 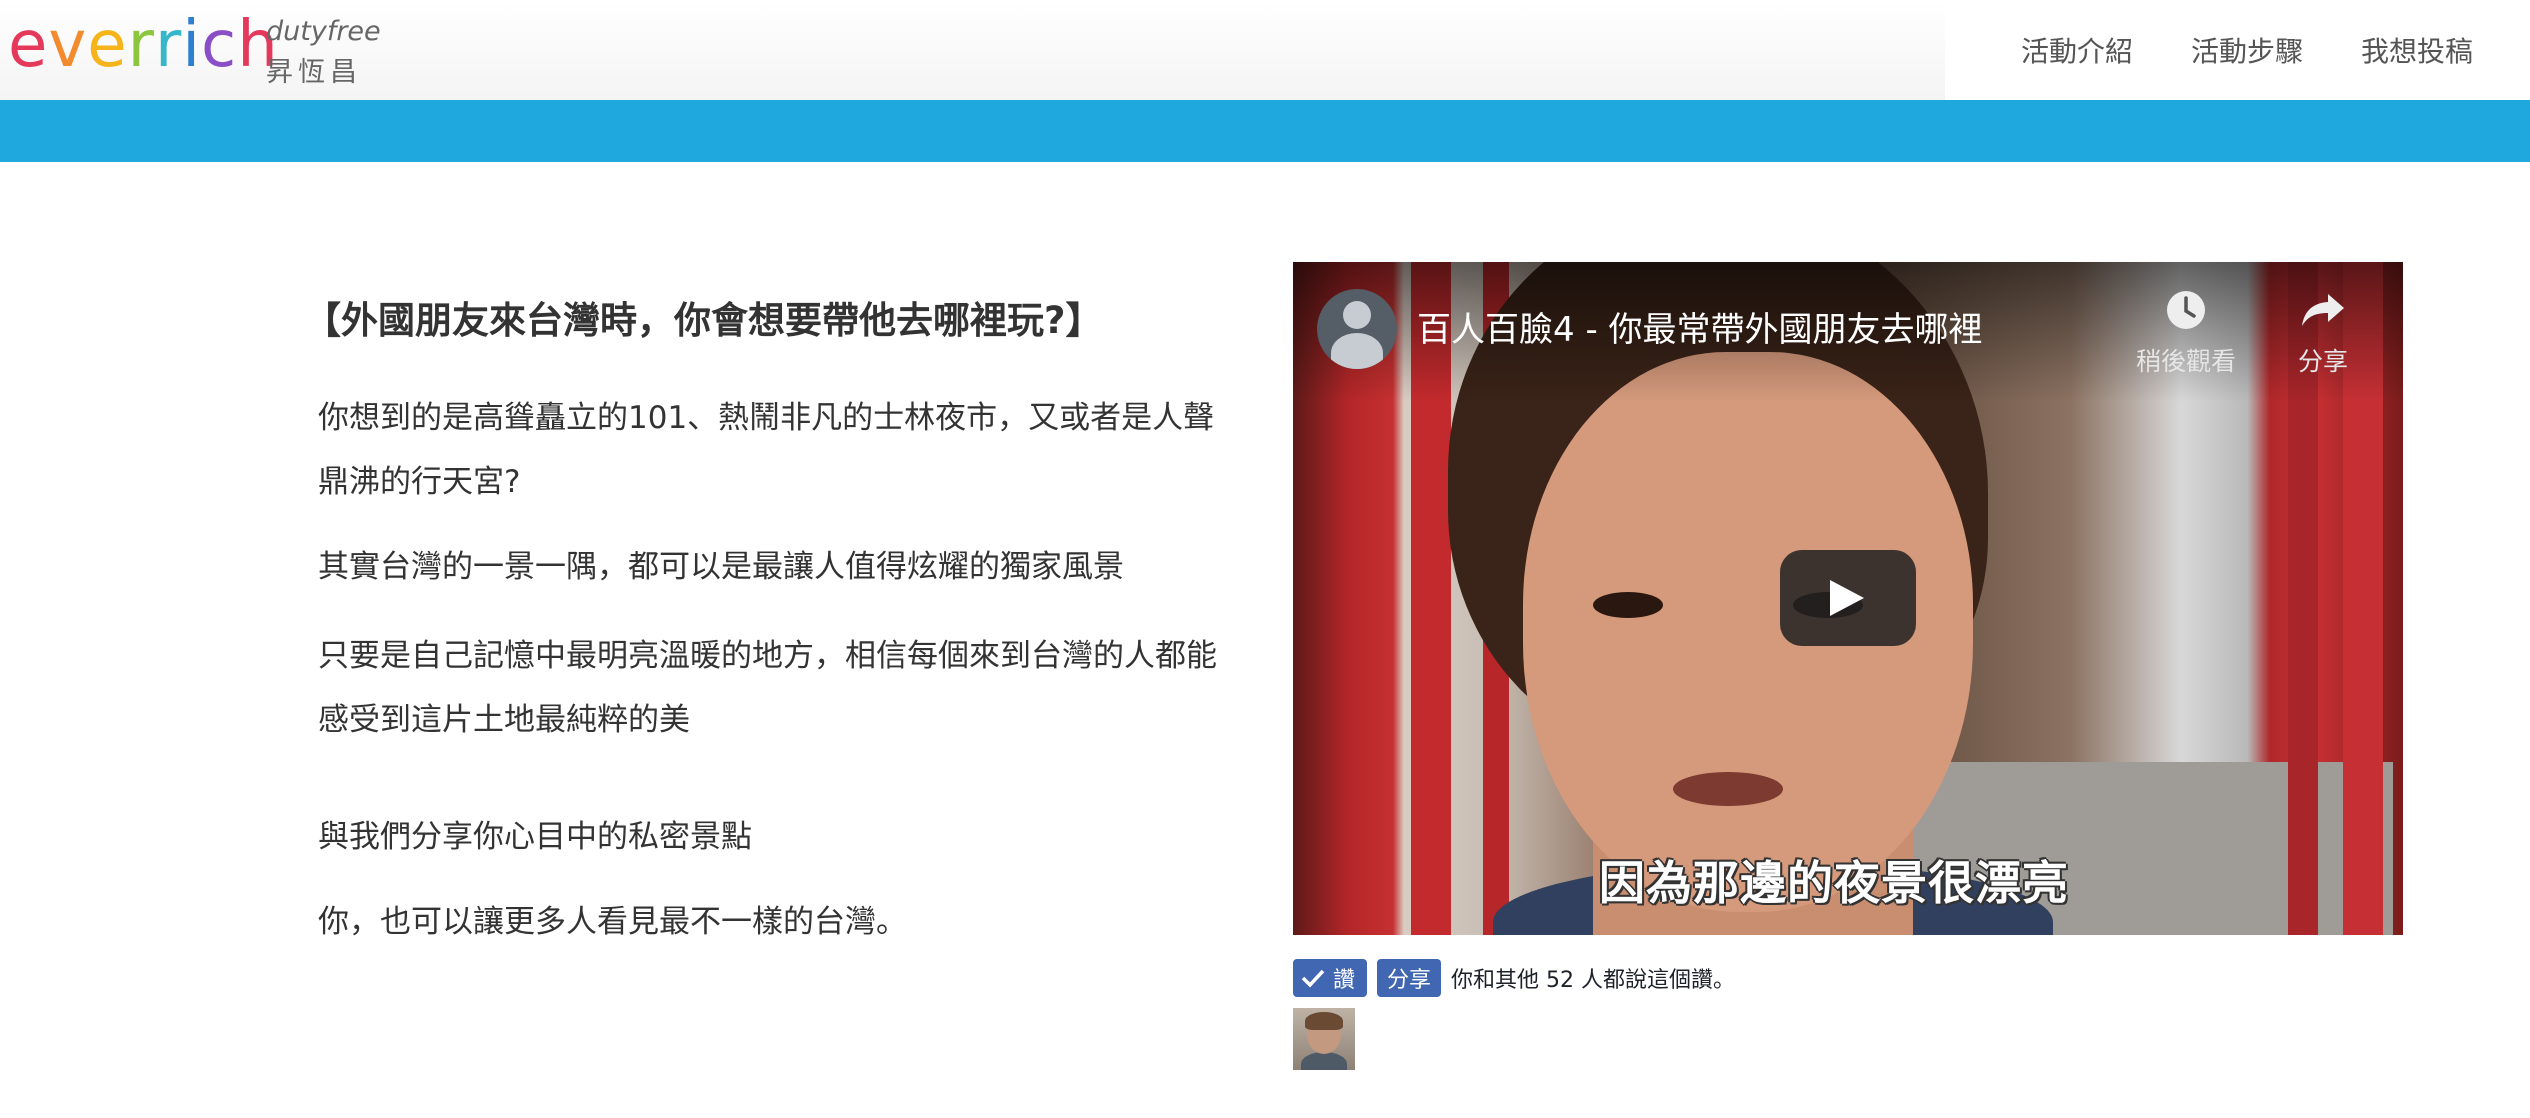 What do you see at coordinates (1834, 883) in the screenshot?
I see `video-caption: 因為那邊的夜景很漂亮` at bounding box center [1834, 883].